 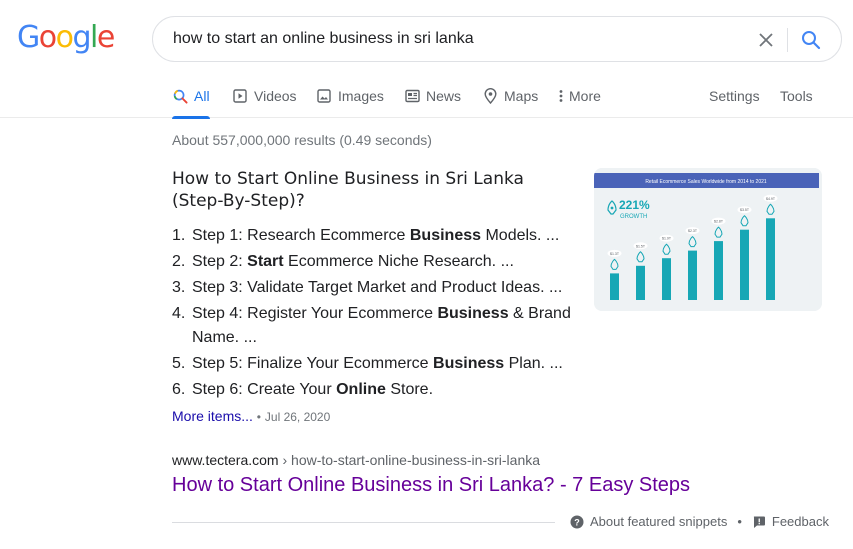 I want to click on google-logo: Google, so click(x=66, y=37).